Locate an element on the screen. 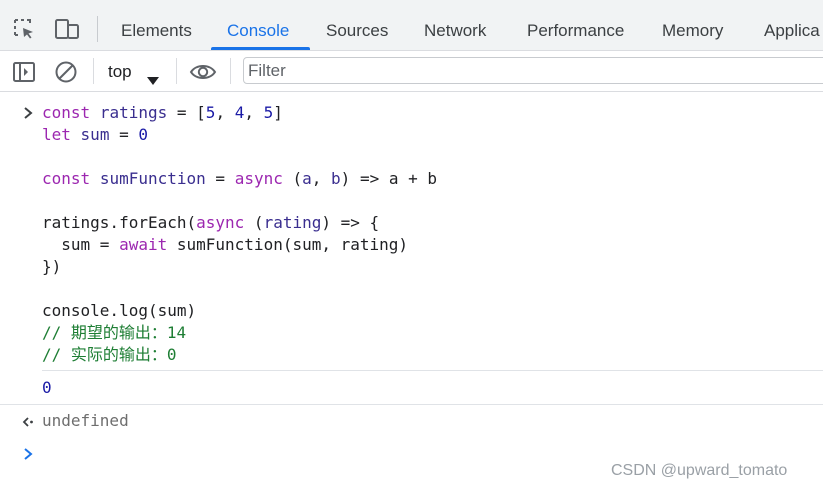  tabbar-separator is located at coordinates (97, 29).